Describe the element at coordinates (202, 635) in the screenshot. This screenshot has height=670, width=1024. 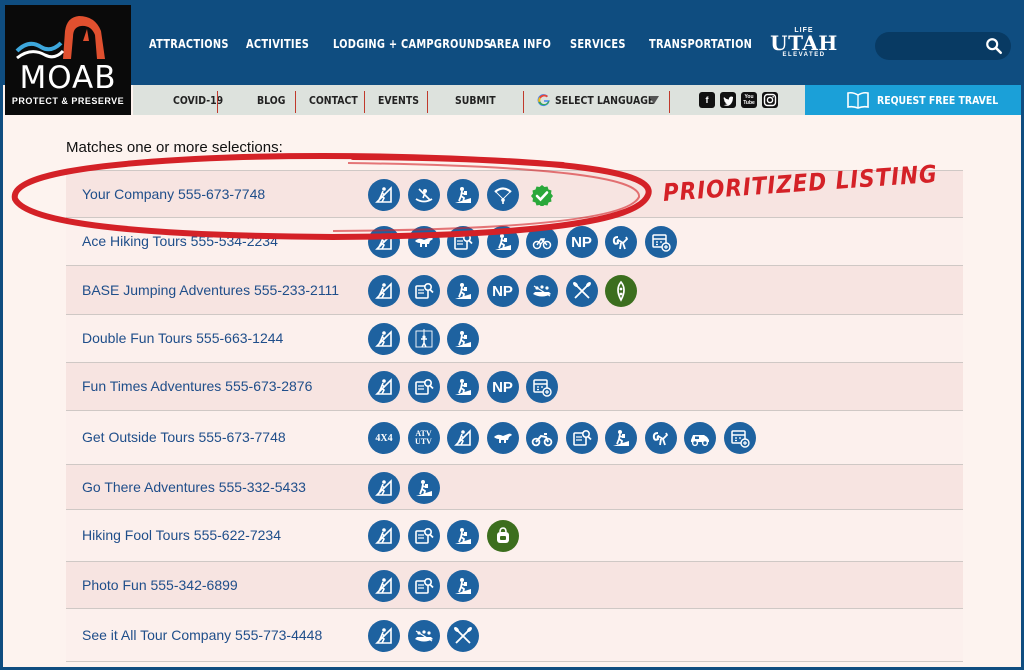
I see `listing-name-link: See it All Tour Company 555-773-4448` at that location.